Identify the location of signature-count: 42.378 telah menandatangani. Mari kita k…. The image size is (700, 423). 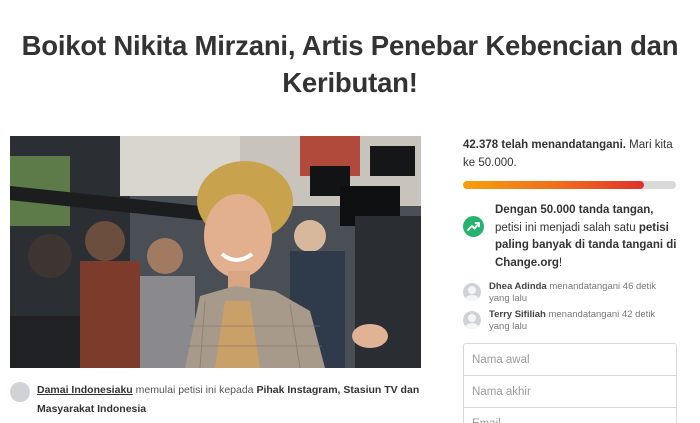
(570, 154).